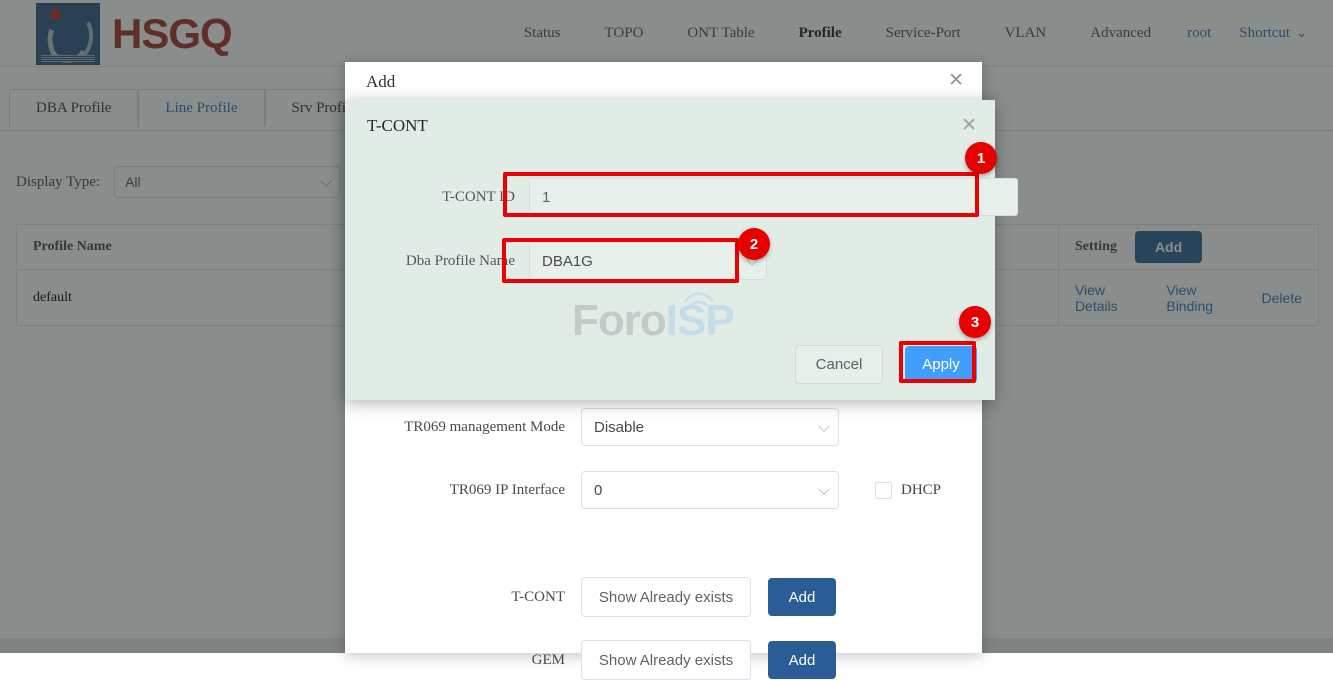  I want to click on tcont-show-exists-button: Show Already exists, so click(666, 597).